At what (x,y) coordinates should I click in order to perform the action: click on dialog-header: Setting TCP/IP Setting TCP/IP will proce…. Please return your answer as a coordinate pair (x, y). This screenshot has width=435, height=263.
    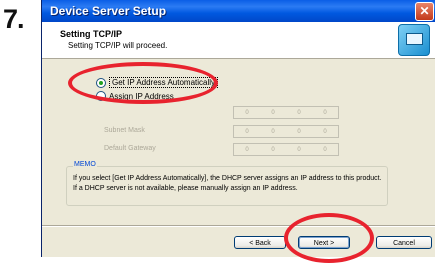
    Looking at the image, I should click on (238, 40).